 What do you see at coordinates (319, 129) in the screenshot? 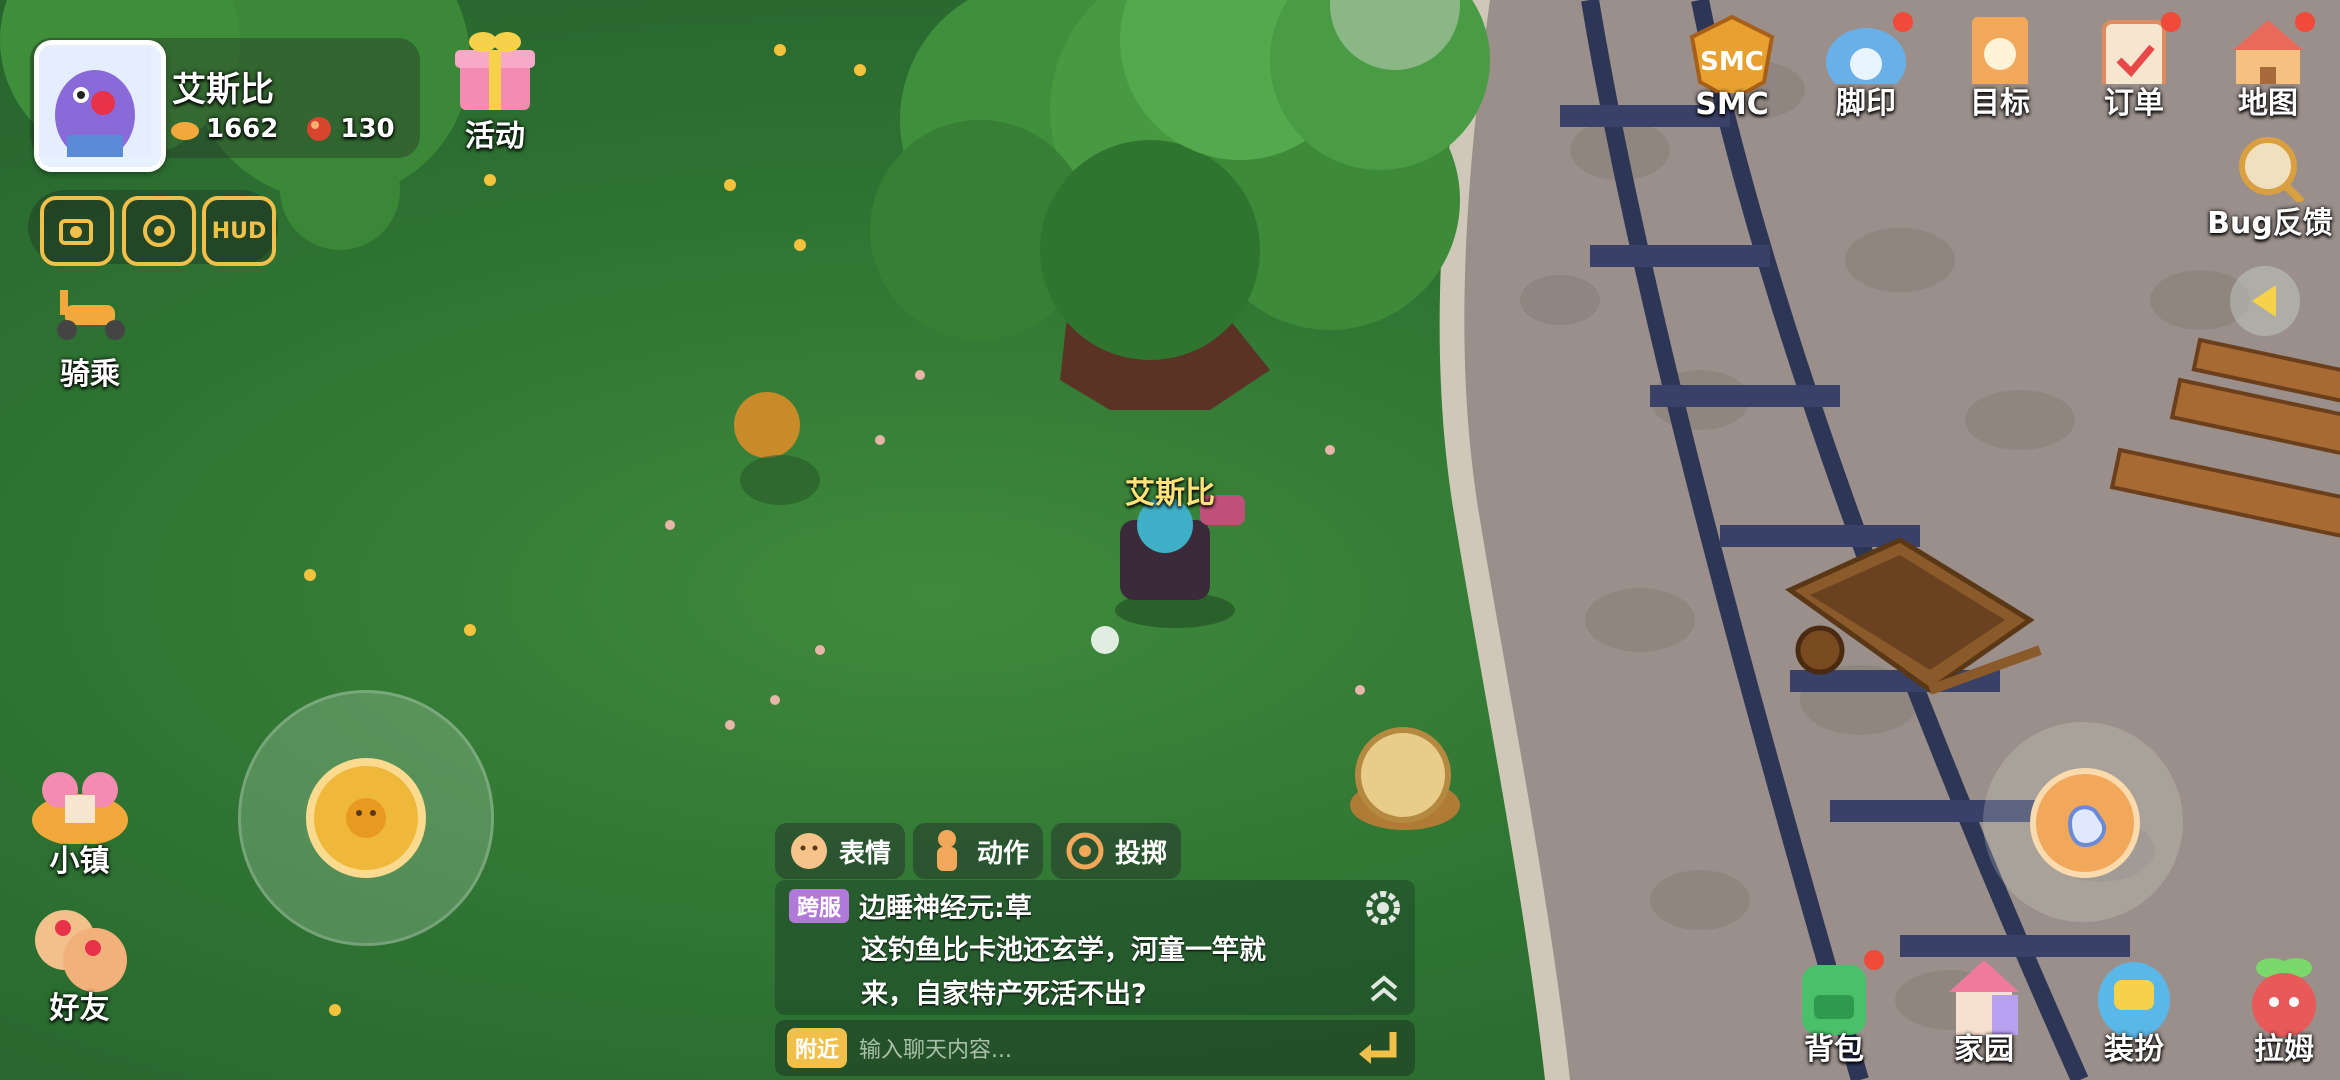
I see `red-currency-icon` at bounding box center [319, 129].